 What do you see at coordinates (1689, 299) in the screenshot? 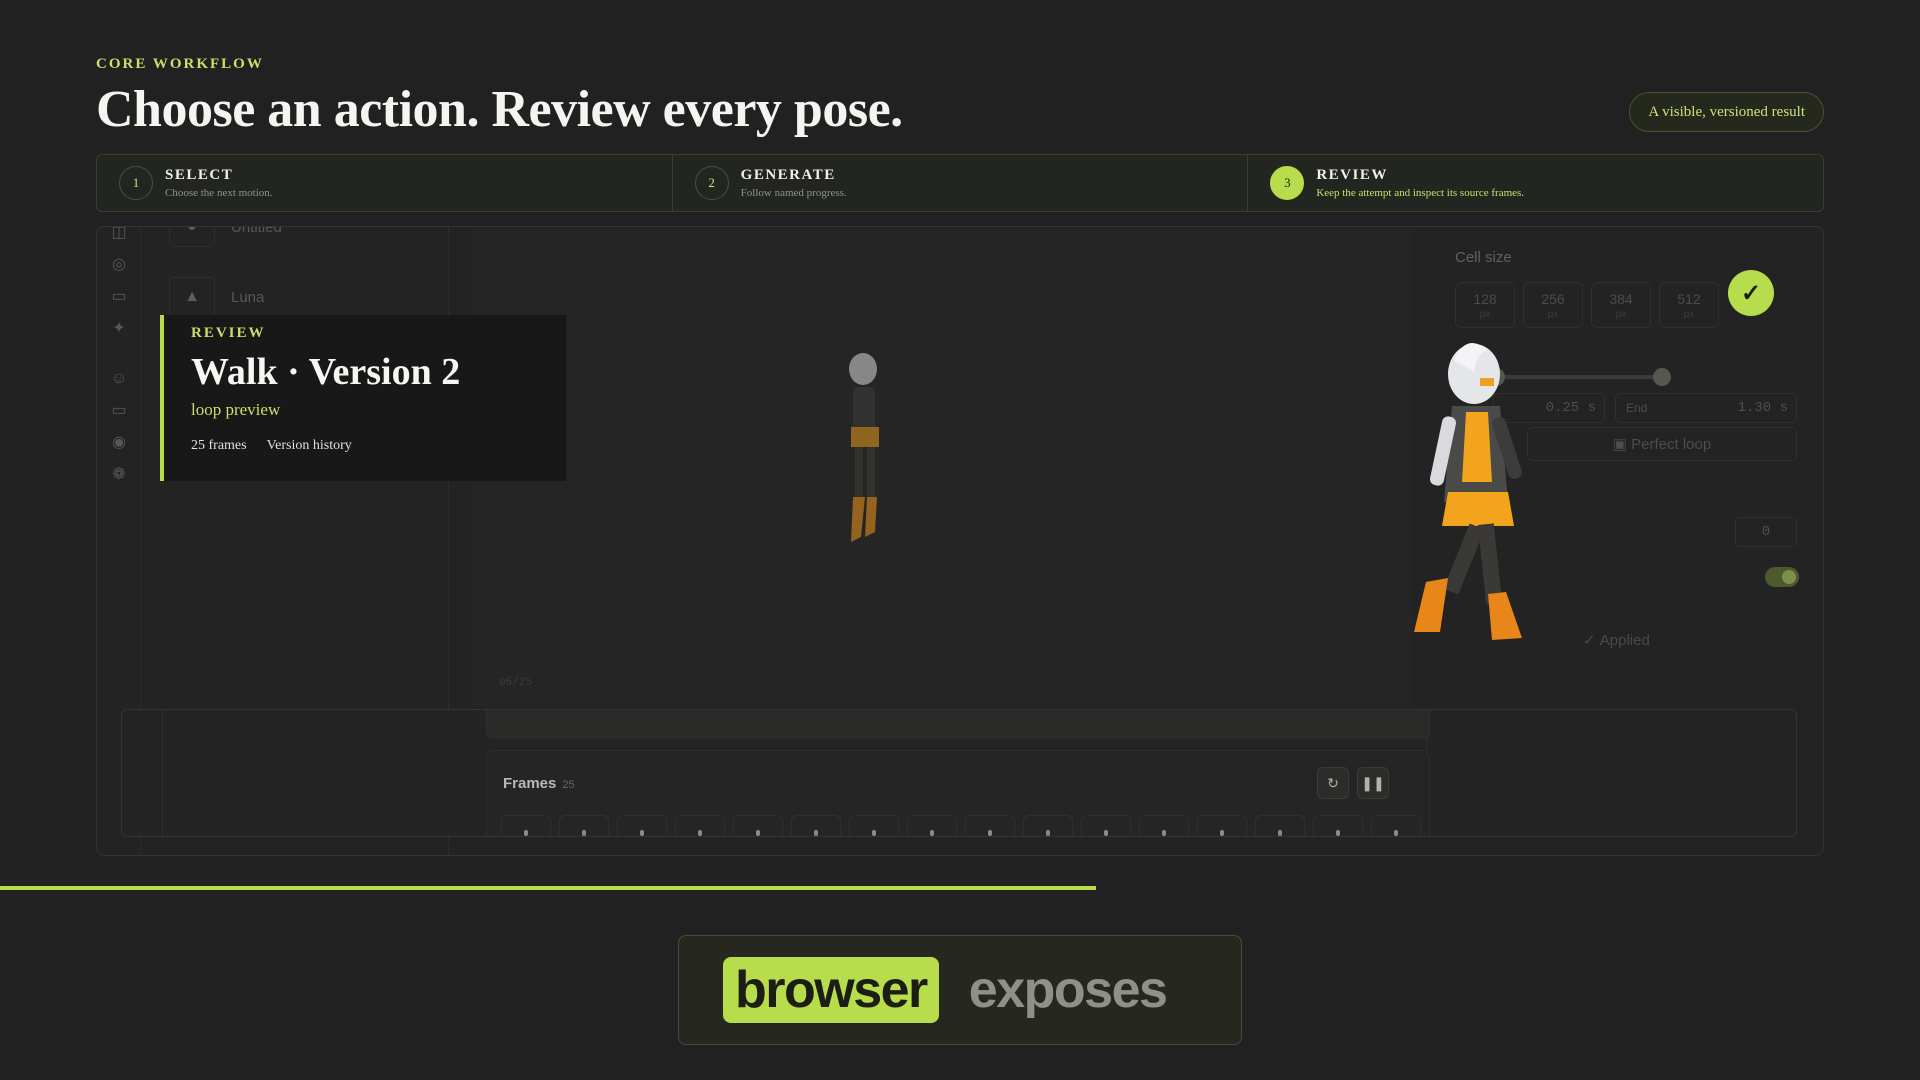
I see `cell-size-value: 512` at bounding box center [1689, 299].